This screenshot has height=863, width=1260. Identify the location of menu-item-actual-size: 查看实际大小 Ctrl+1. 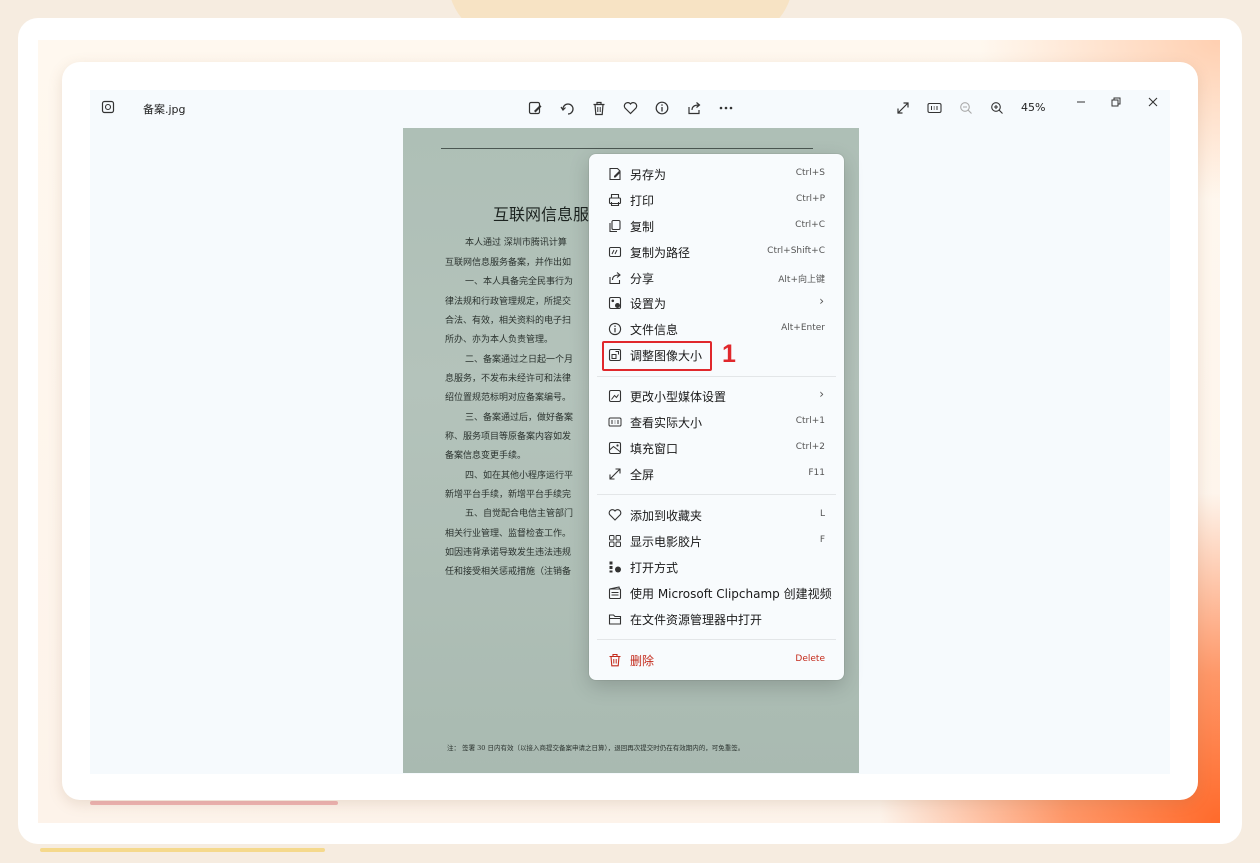
(716, 422).